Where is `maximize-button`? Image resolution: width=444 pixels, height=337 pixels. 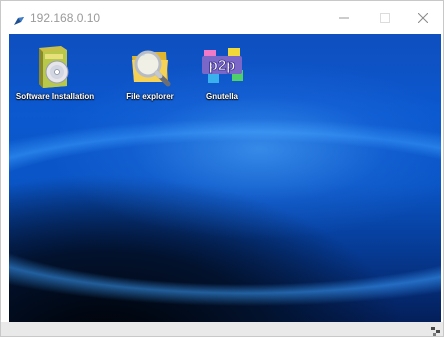
maximize-button is located at coordinates (385, 17).